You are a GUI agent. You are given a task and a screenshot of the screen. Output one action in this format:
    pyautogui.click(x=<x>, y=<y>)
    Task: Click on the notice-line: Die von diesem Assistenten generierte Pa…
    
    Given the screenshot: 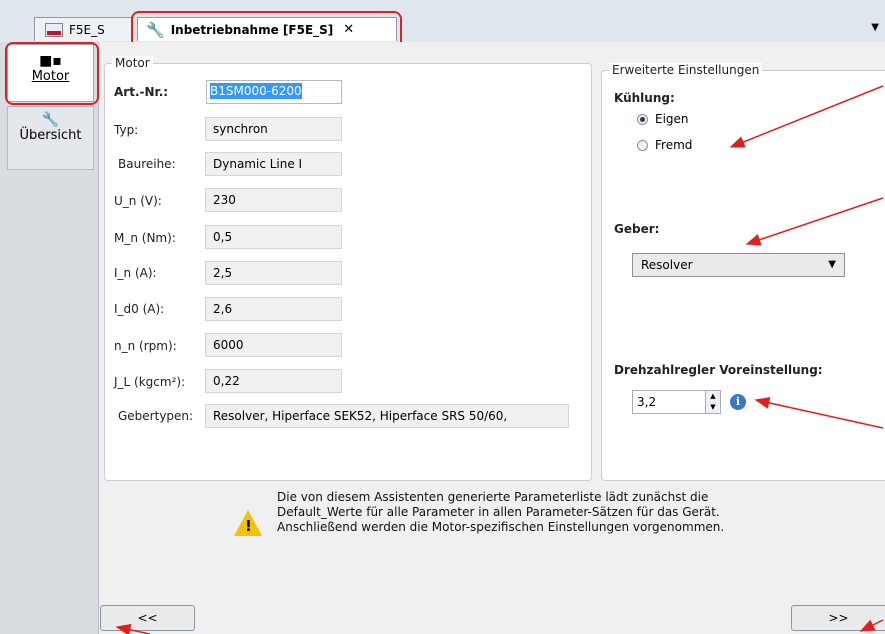 What is the action you would take?
    pyautogui.click(x=493, y=497)
    